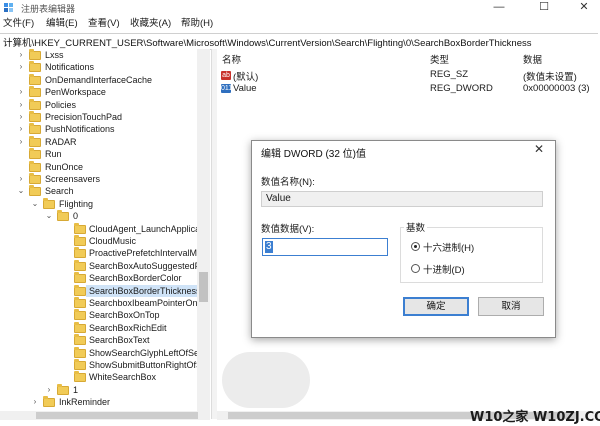  Describe the element at coordinates (415, 246) in the screenshot. I see `hex-radio` at that location.